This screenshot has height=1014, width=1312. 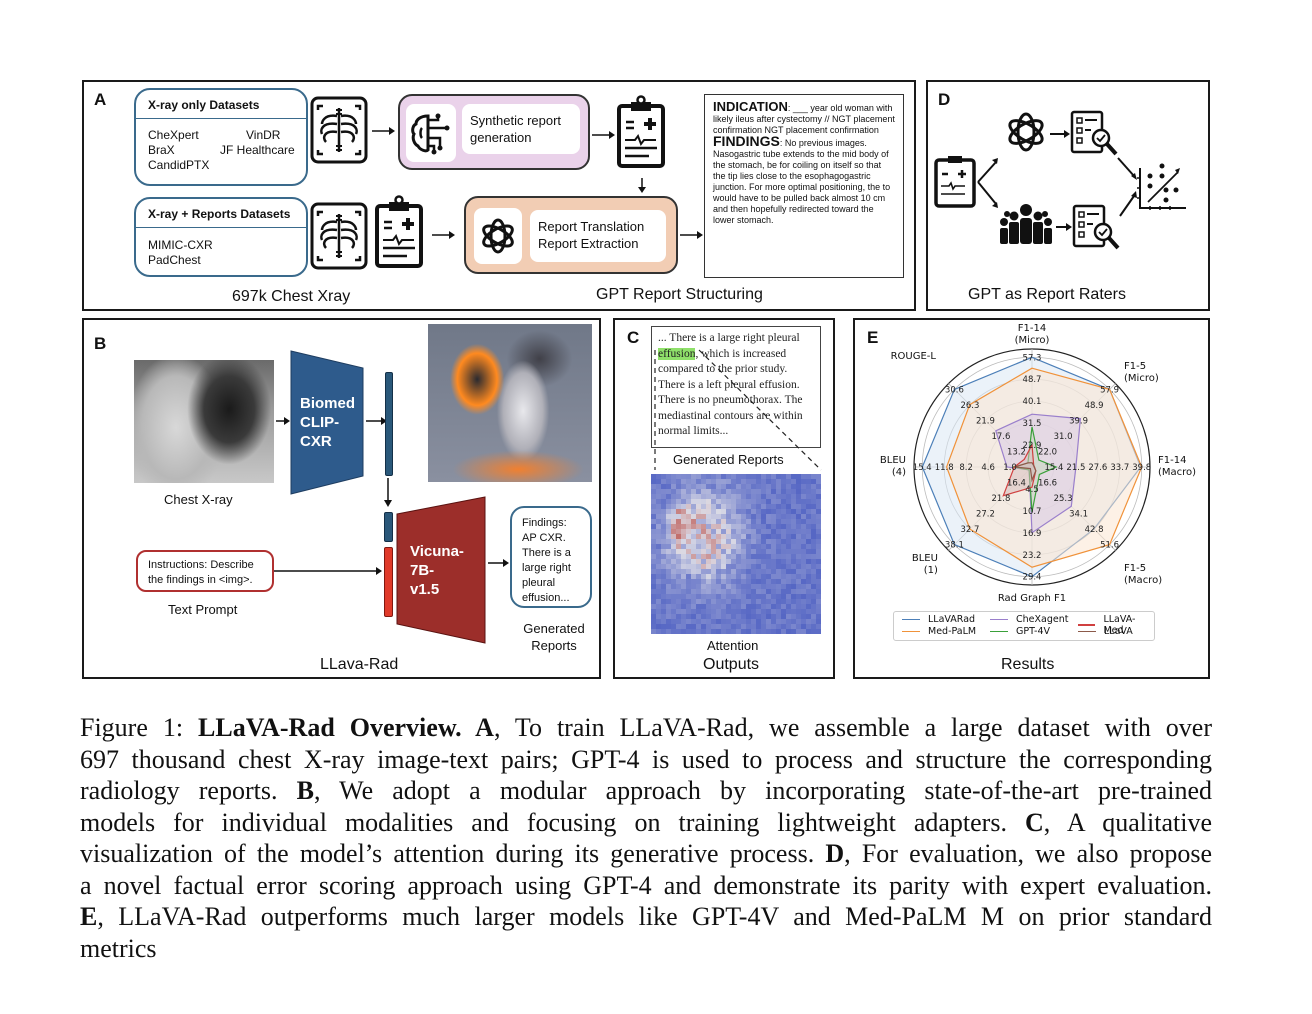 I want to click on radar-tick-label: 25.3, so click(x=1063, y=499).